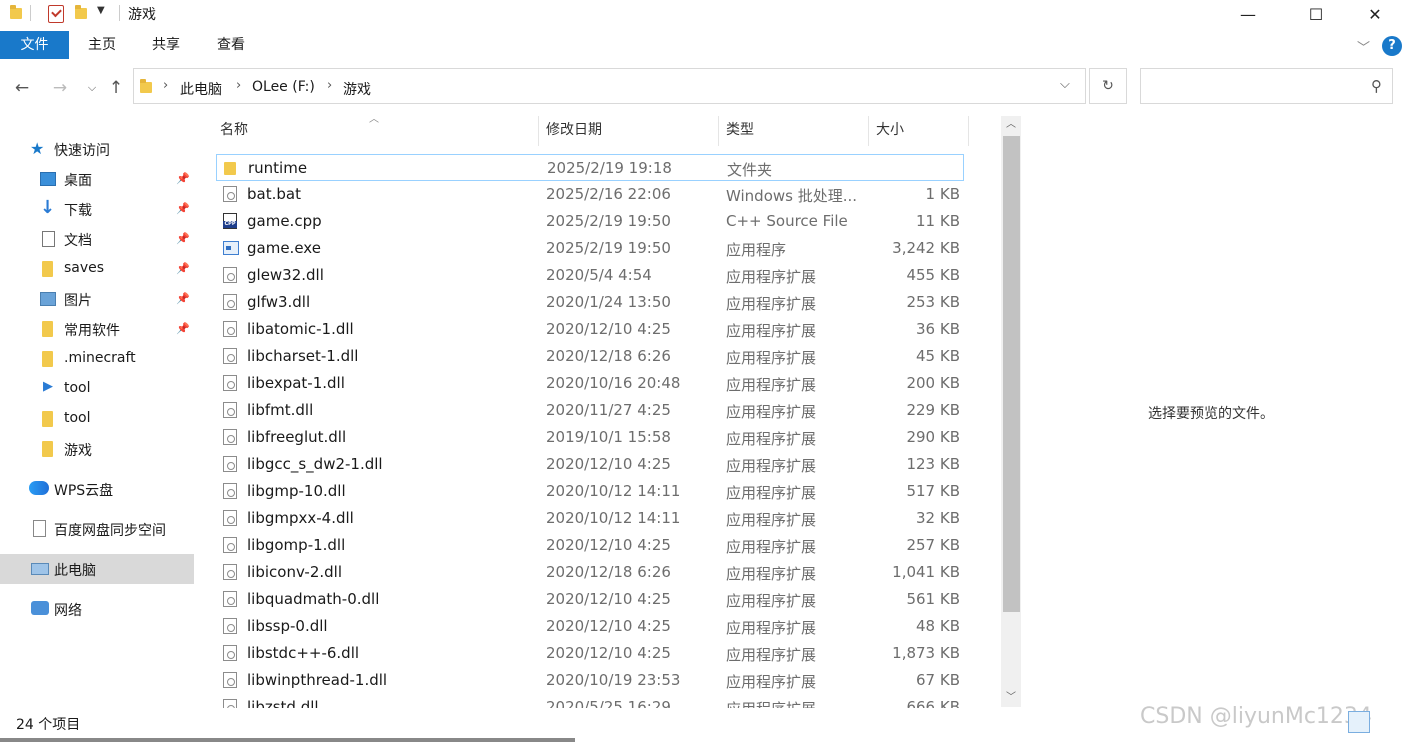 Image resolution: width=1403 pixels, height=742 pixels. Describe the element at coordinates (287, 740) in the screenshot. I see `taskbar-edge` at that location.